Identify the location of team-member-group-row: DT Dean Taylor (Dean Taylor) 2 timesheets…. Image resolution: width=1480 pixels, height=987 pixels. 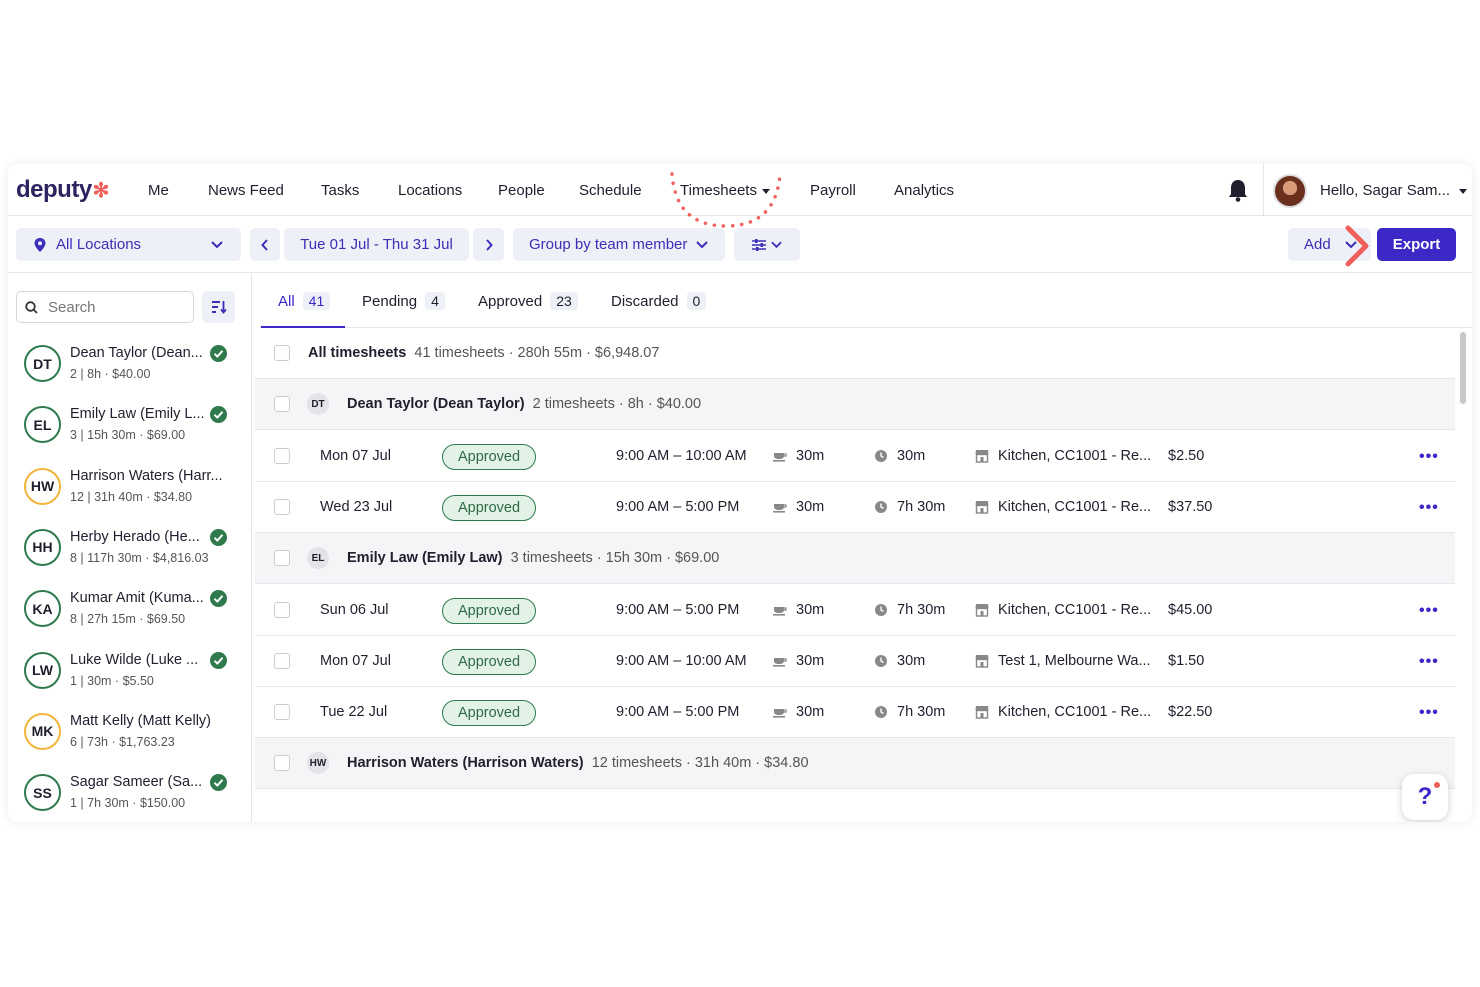
(855, 405).